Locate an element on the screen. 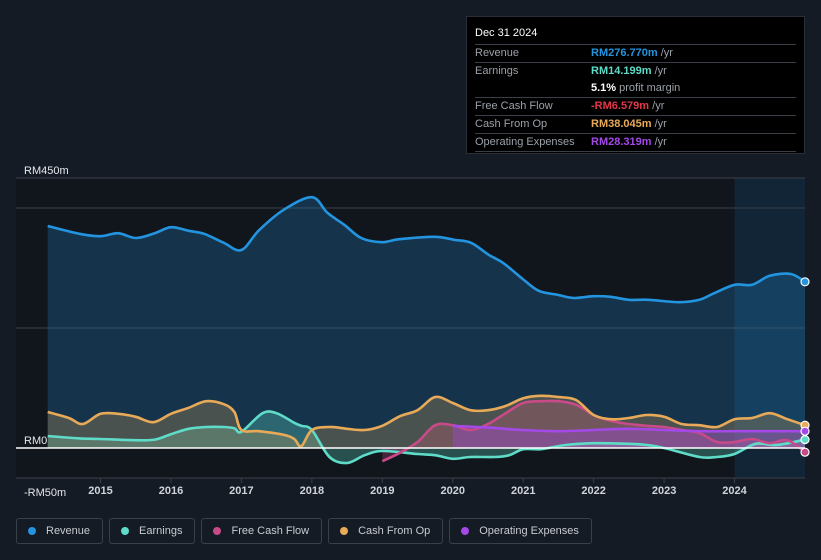 The width and height of the screenshot is (821, 560). tooltip-row: 5.1% profit margin is located at coordinates (635, 89).